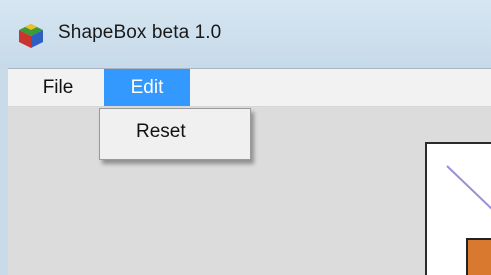 This screenshot has height=275, width=491. What do you see at coordinates (31, 36) in the screenshot?
I see `cube-app-icon` at bounding box center [31, 36].